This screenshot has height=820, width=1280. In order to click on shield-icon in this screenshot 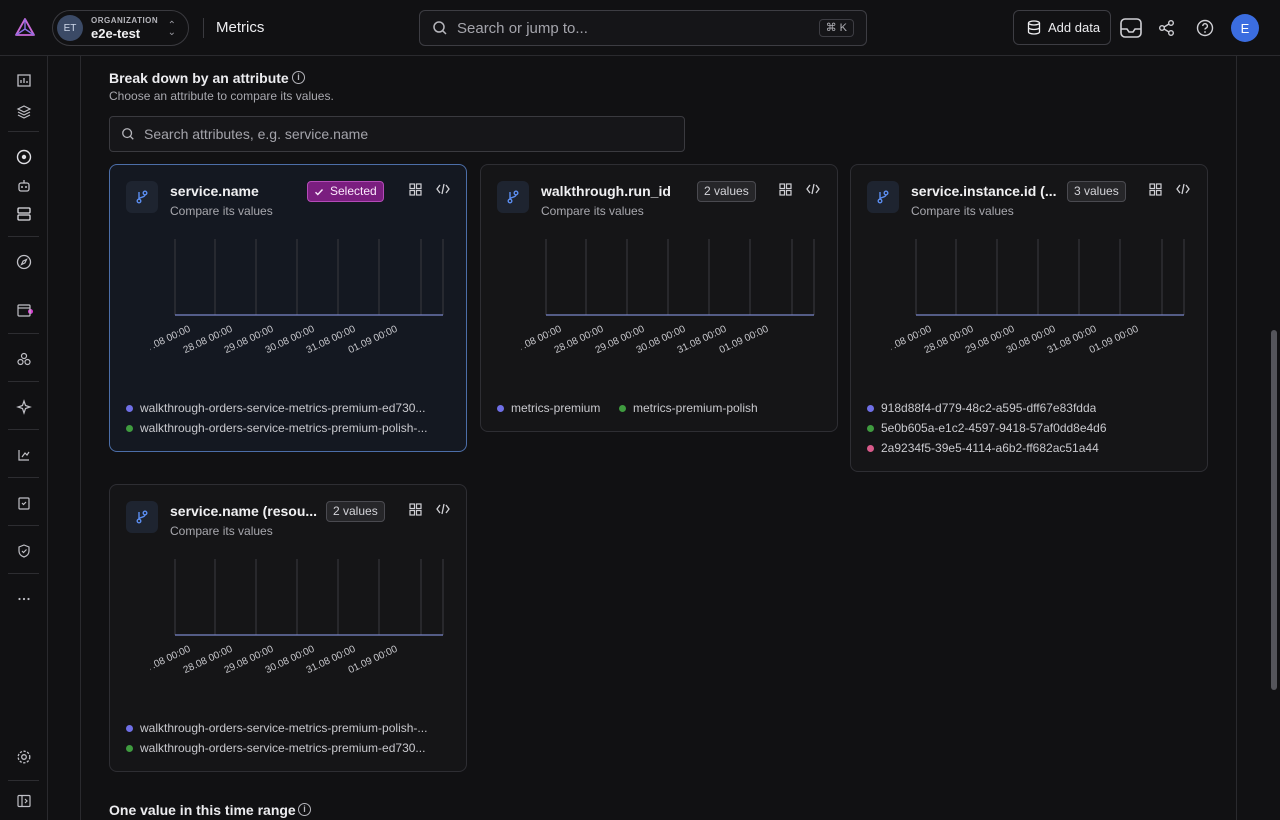, I will do `click(24, 551)`.